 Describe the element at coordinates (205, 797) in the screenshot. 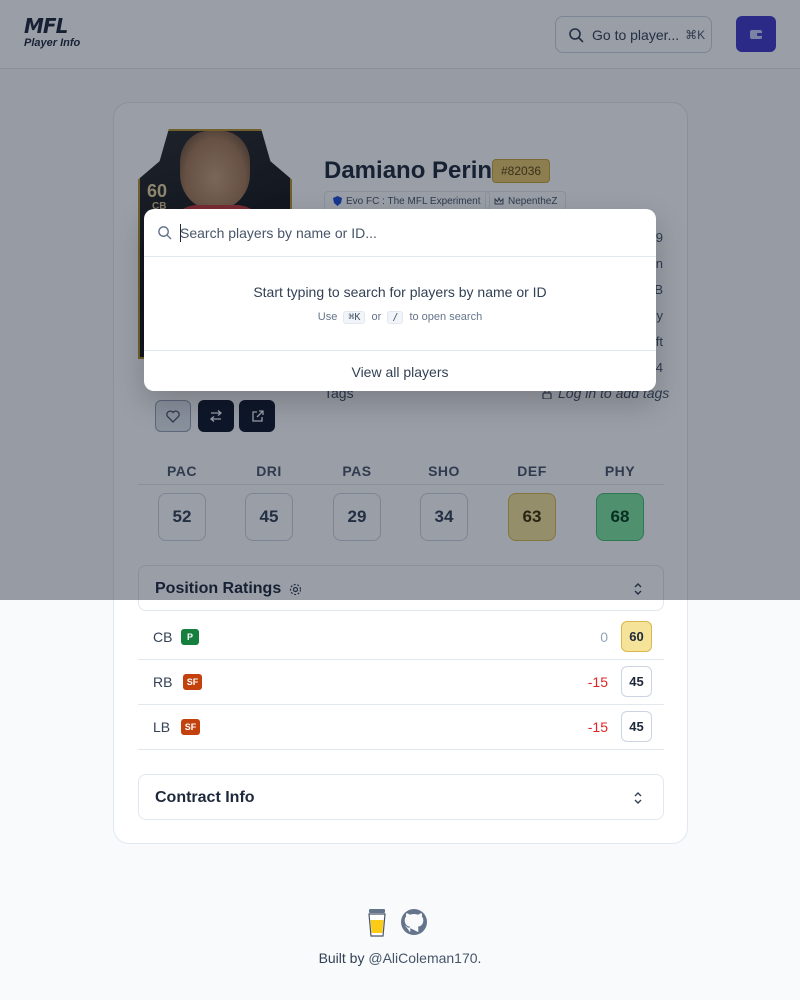

I see `contract-info-title: Contract Info` at that location.